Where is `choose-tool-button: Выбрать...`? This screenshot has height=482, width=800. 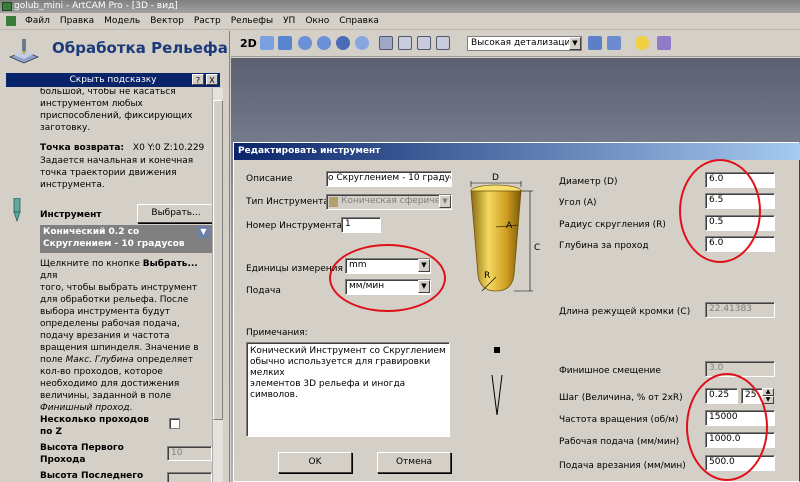
choose-tool-button: Выбрать... is located at coordinates (174, 213).